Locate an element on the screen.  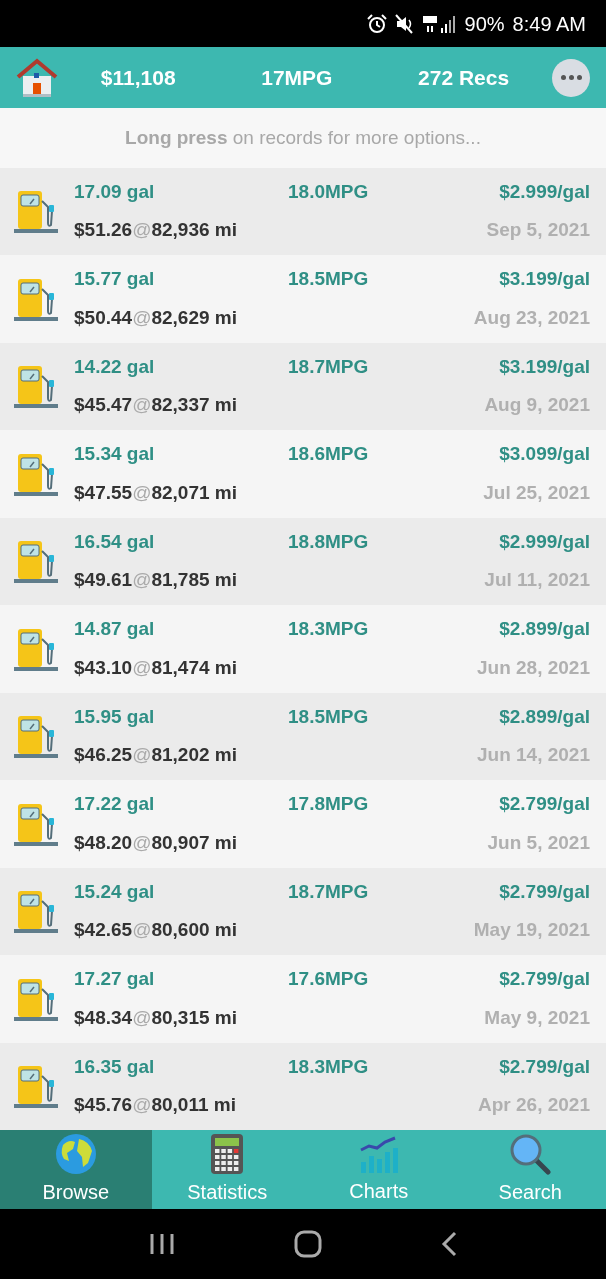
clock-text: 8:49 AM is located at coordinates (549, 24).